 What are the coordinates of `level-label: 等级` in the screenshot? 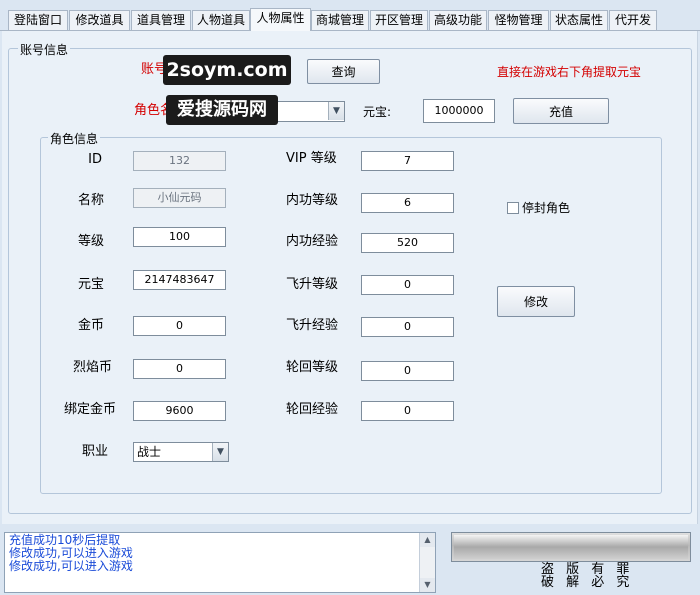 It's located at (90, 241).